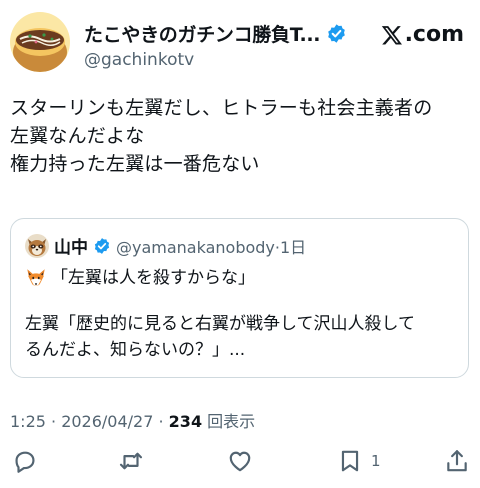  What do you see at coordinates (229, 421) in the screenshot?
I see `views-label: 回表示` at bounding box center [229, 421].